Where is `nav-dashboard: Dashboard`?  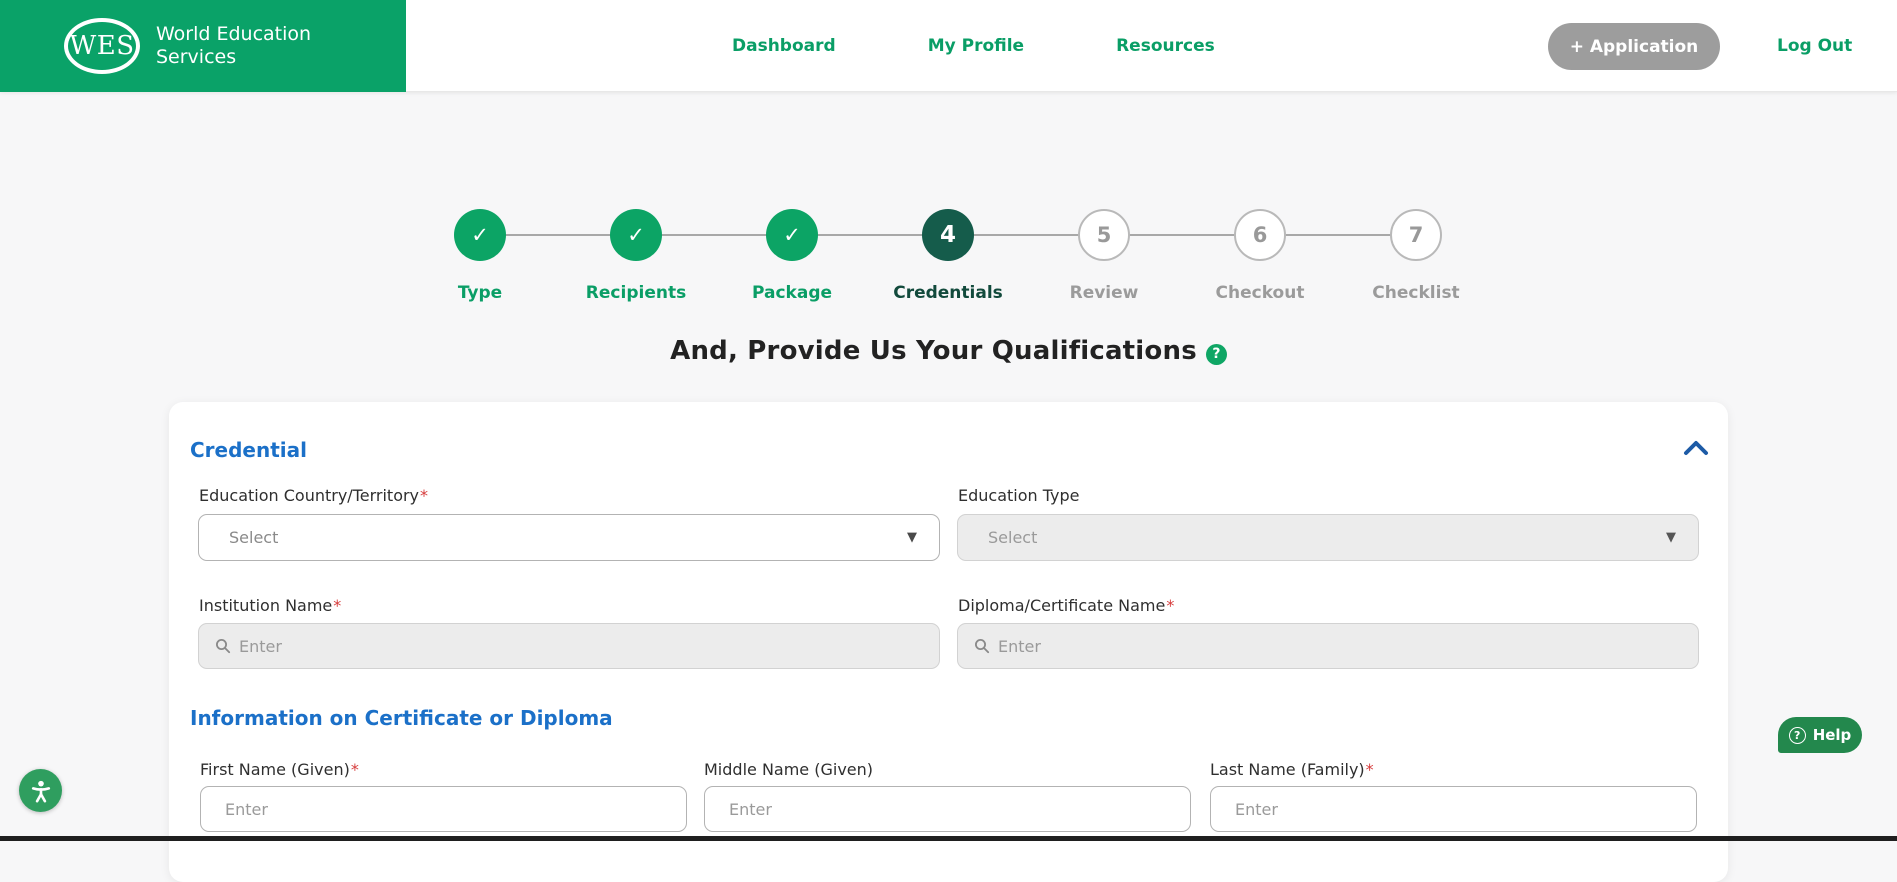 nav-dashboard: Dashboard is located at coordinates (784, 46).